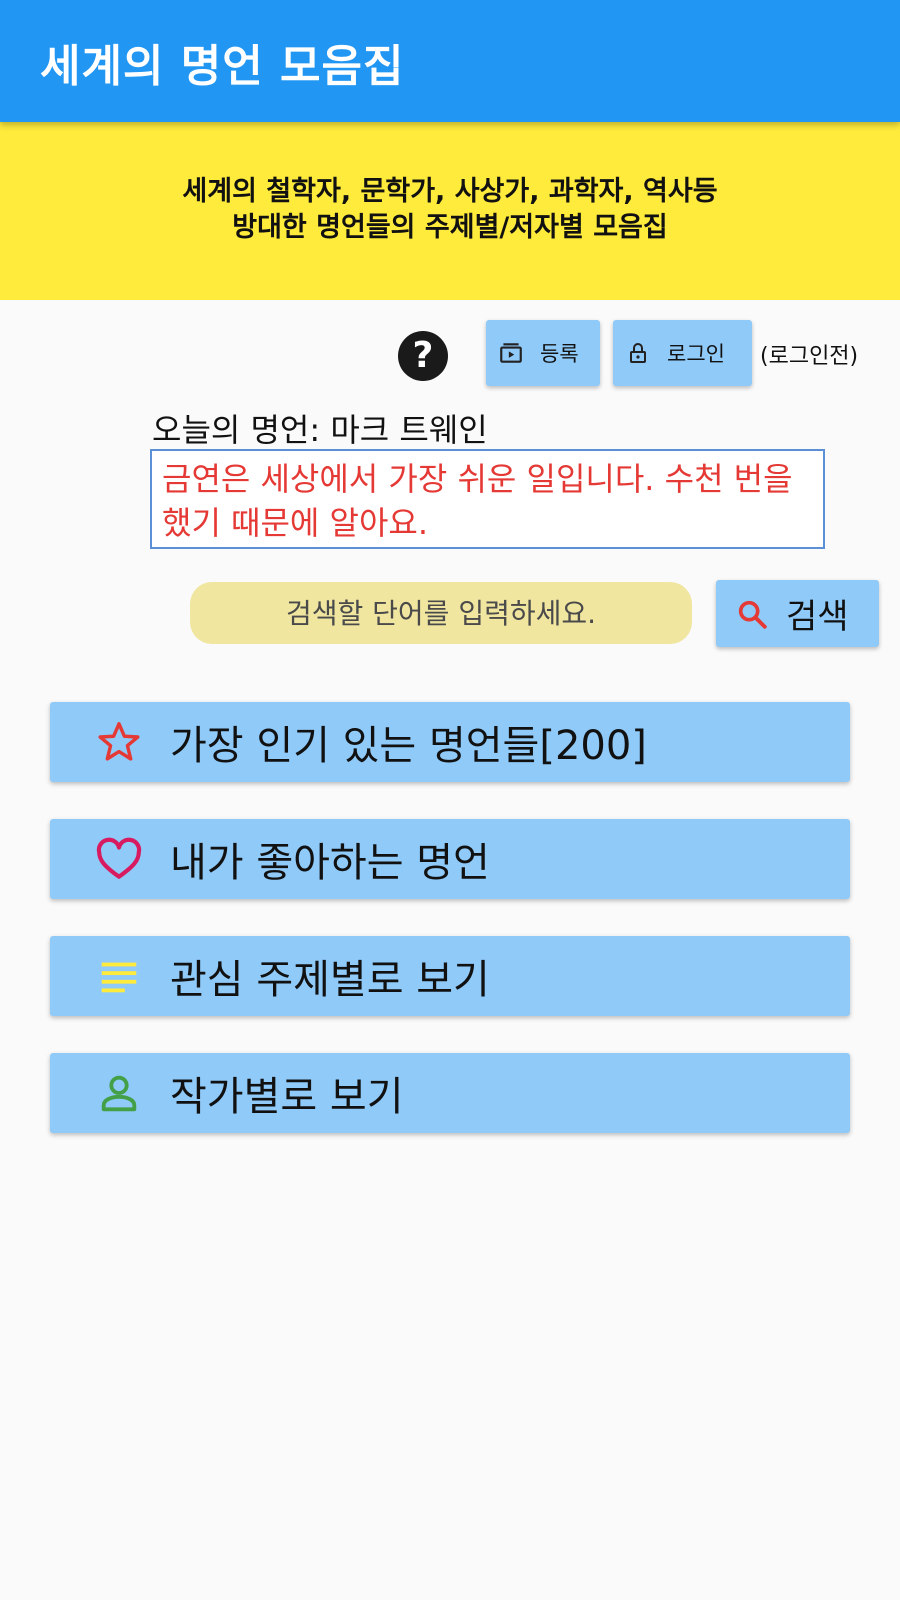  Describe the element at coordinates (559, 354) in the screenshot. I see `register-label: 등록` at that location.